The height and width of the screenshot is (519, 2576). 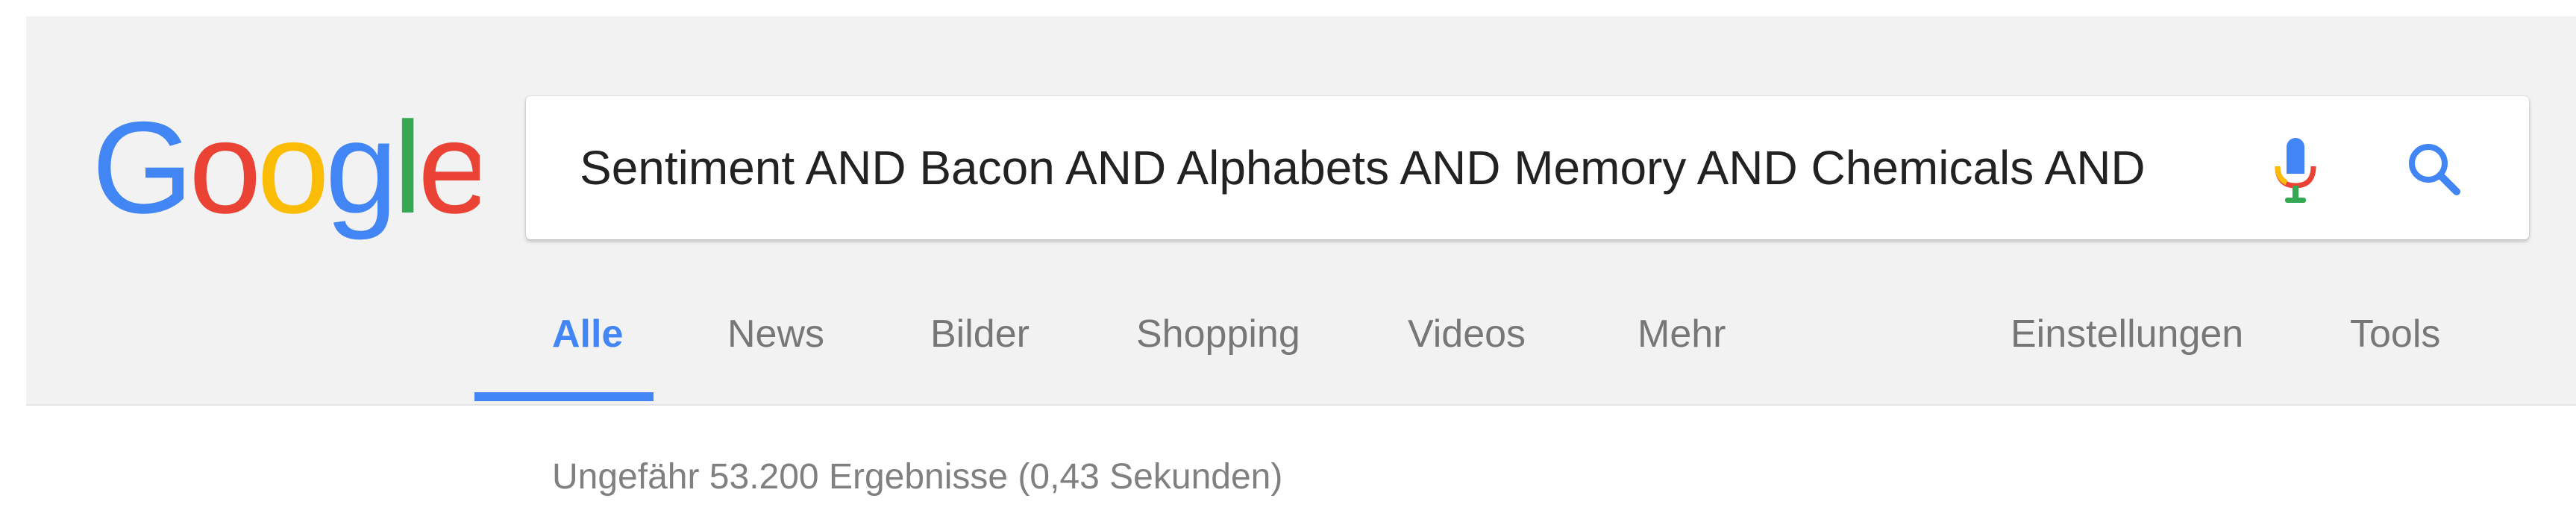 I want to click on tab-shopping: Shopping, so click(x=1218, y=353).